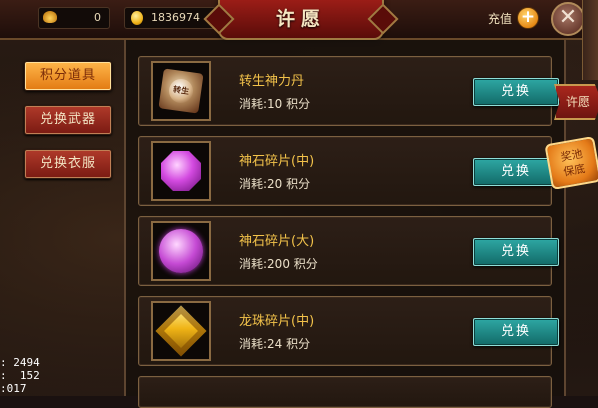 This screenshot has width=598, height=408. Describe the element at coordinates (348, 331) in the screenshot. I see `list-item: 龙珠碎片(中) 消耗:24 积分 兑换` at that location.